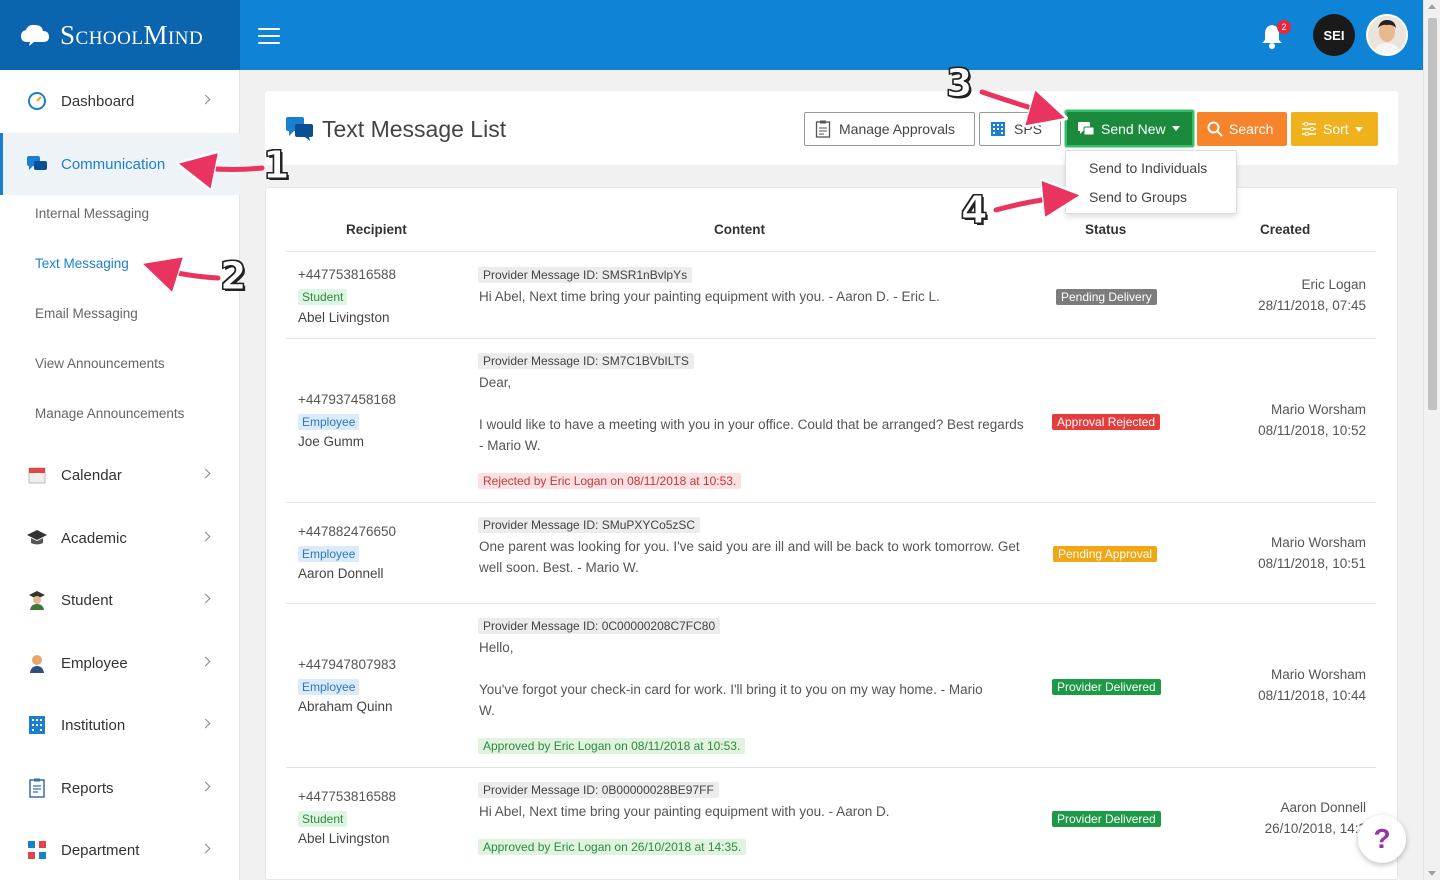 The width and height of the screenshot is (1440, 880). I want to click on recipient-name: Aaron Donnell, so click(341, 573).